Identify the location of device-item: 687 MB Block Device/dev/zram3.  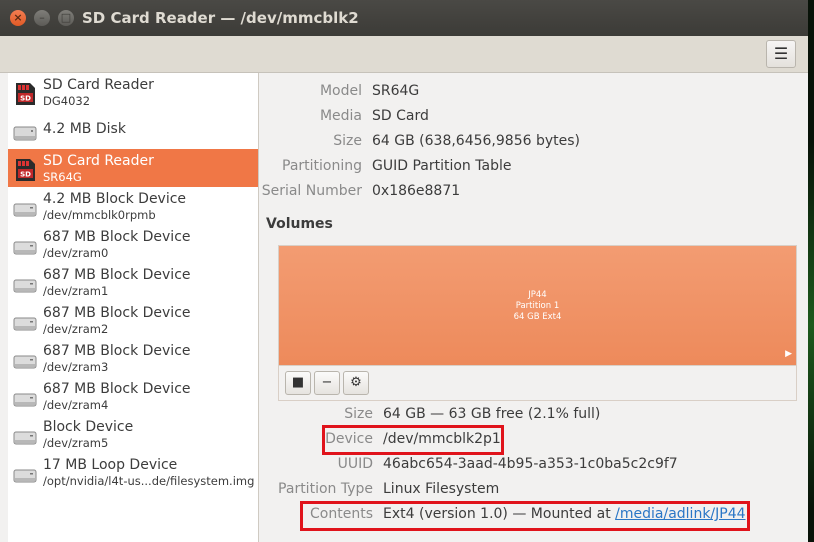
(133, 358).